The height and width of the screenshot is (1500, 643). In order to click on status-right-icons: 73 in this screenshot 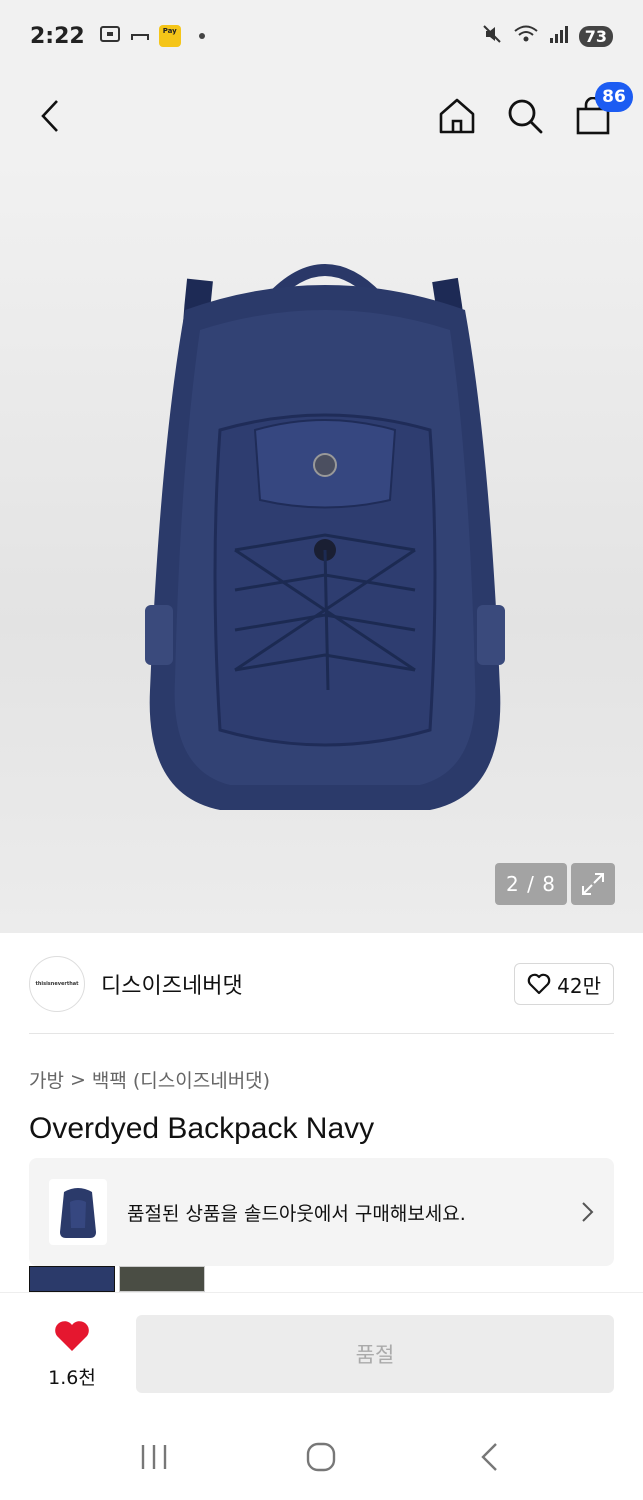, I will do `click(547, 36)`.